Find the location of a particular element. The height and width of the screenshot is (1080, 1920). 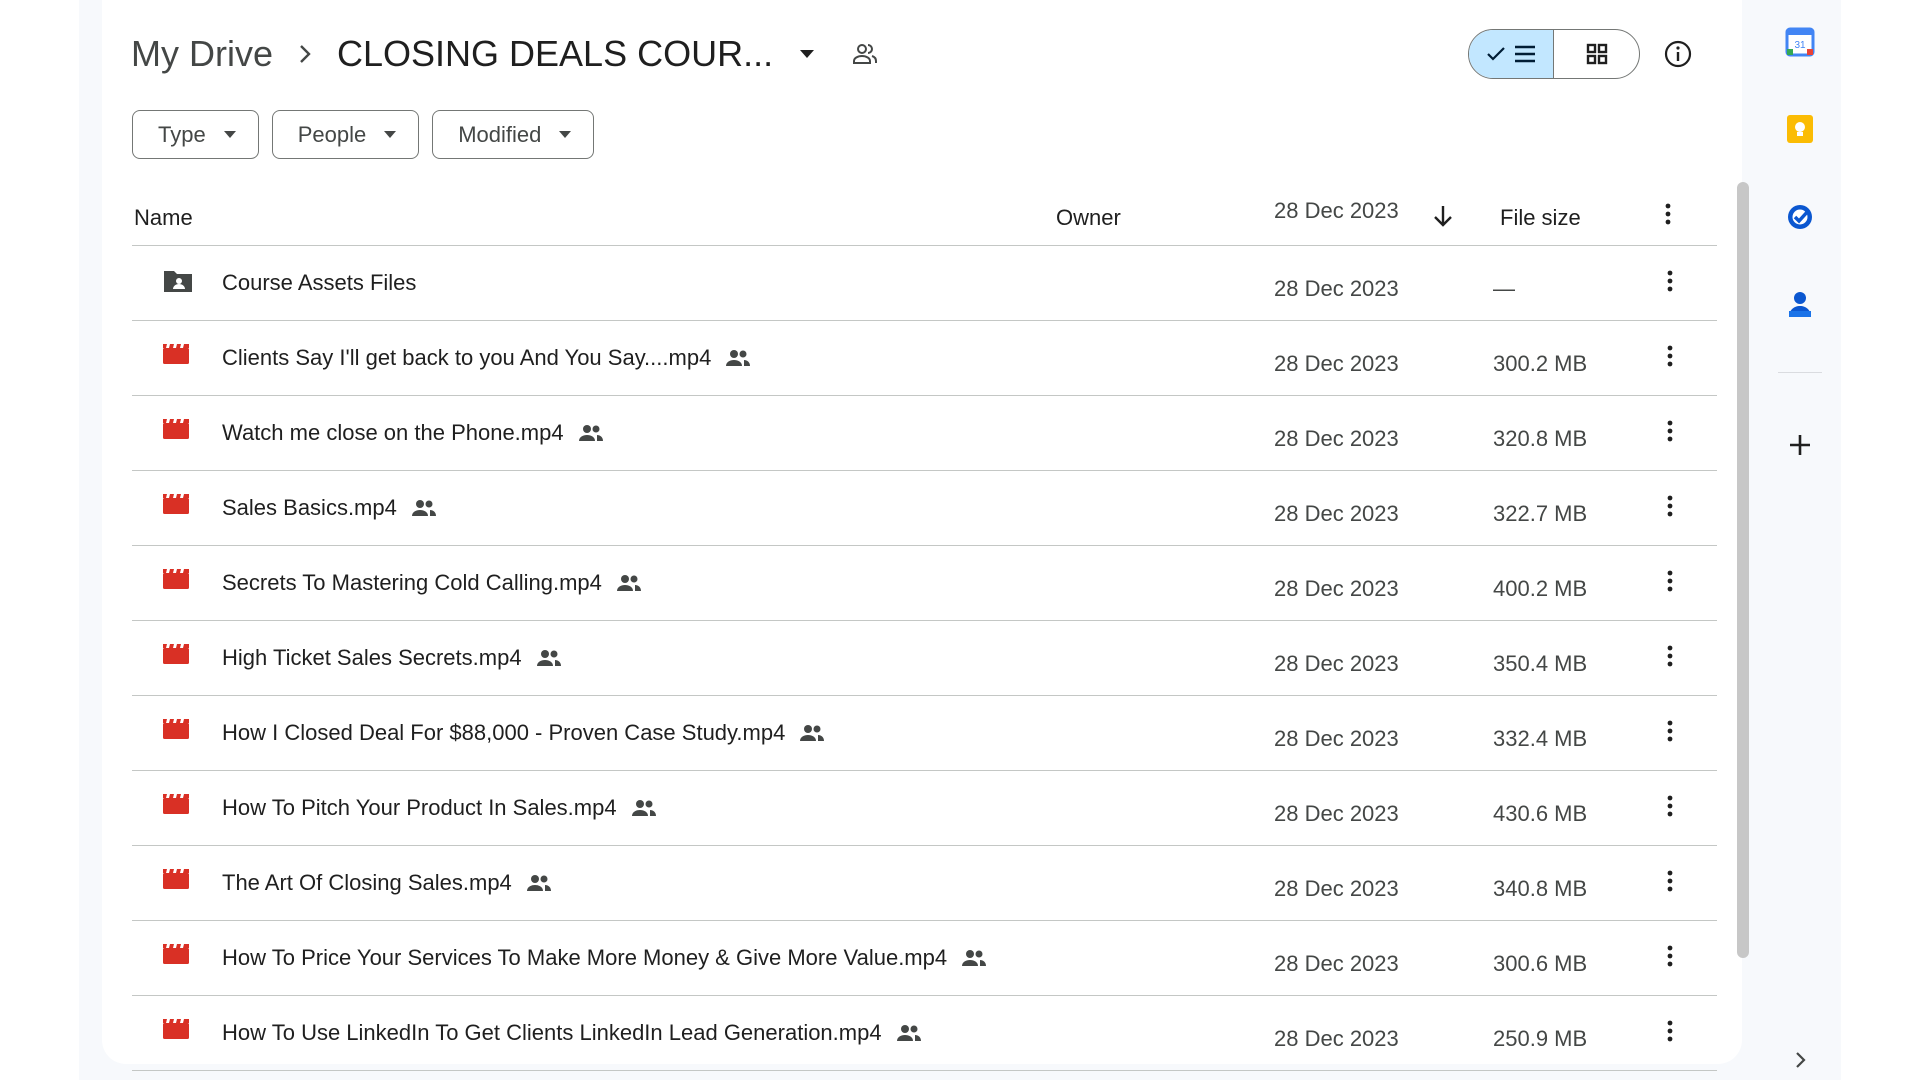

calendar-icon: 31 is located at coordinates (1800, 42).